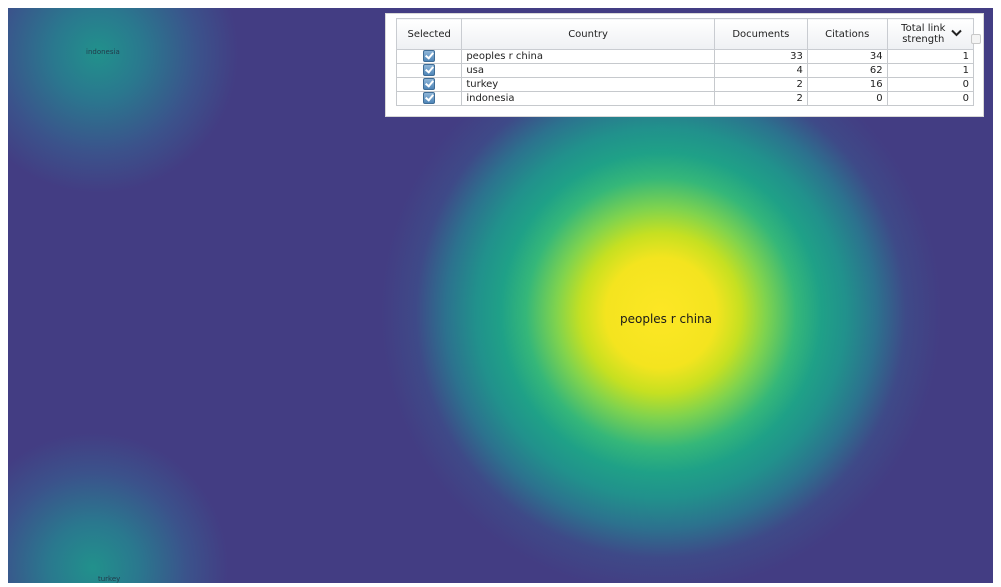 The height and width of the screenshot is (587, 1001). Describe the element at coordinates (847, 84) in the screenshot. I see `row-citations: 16` at that location.